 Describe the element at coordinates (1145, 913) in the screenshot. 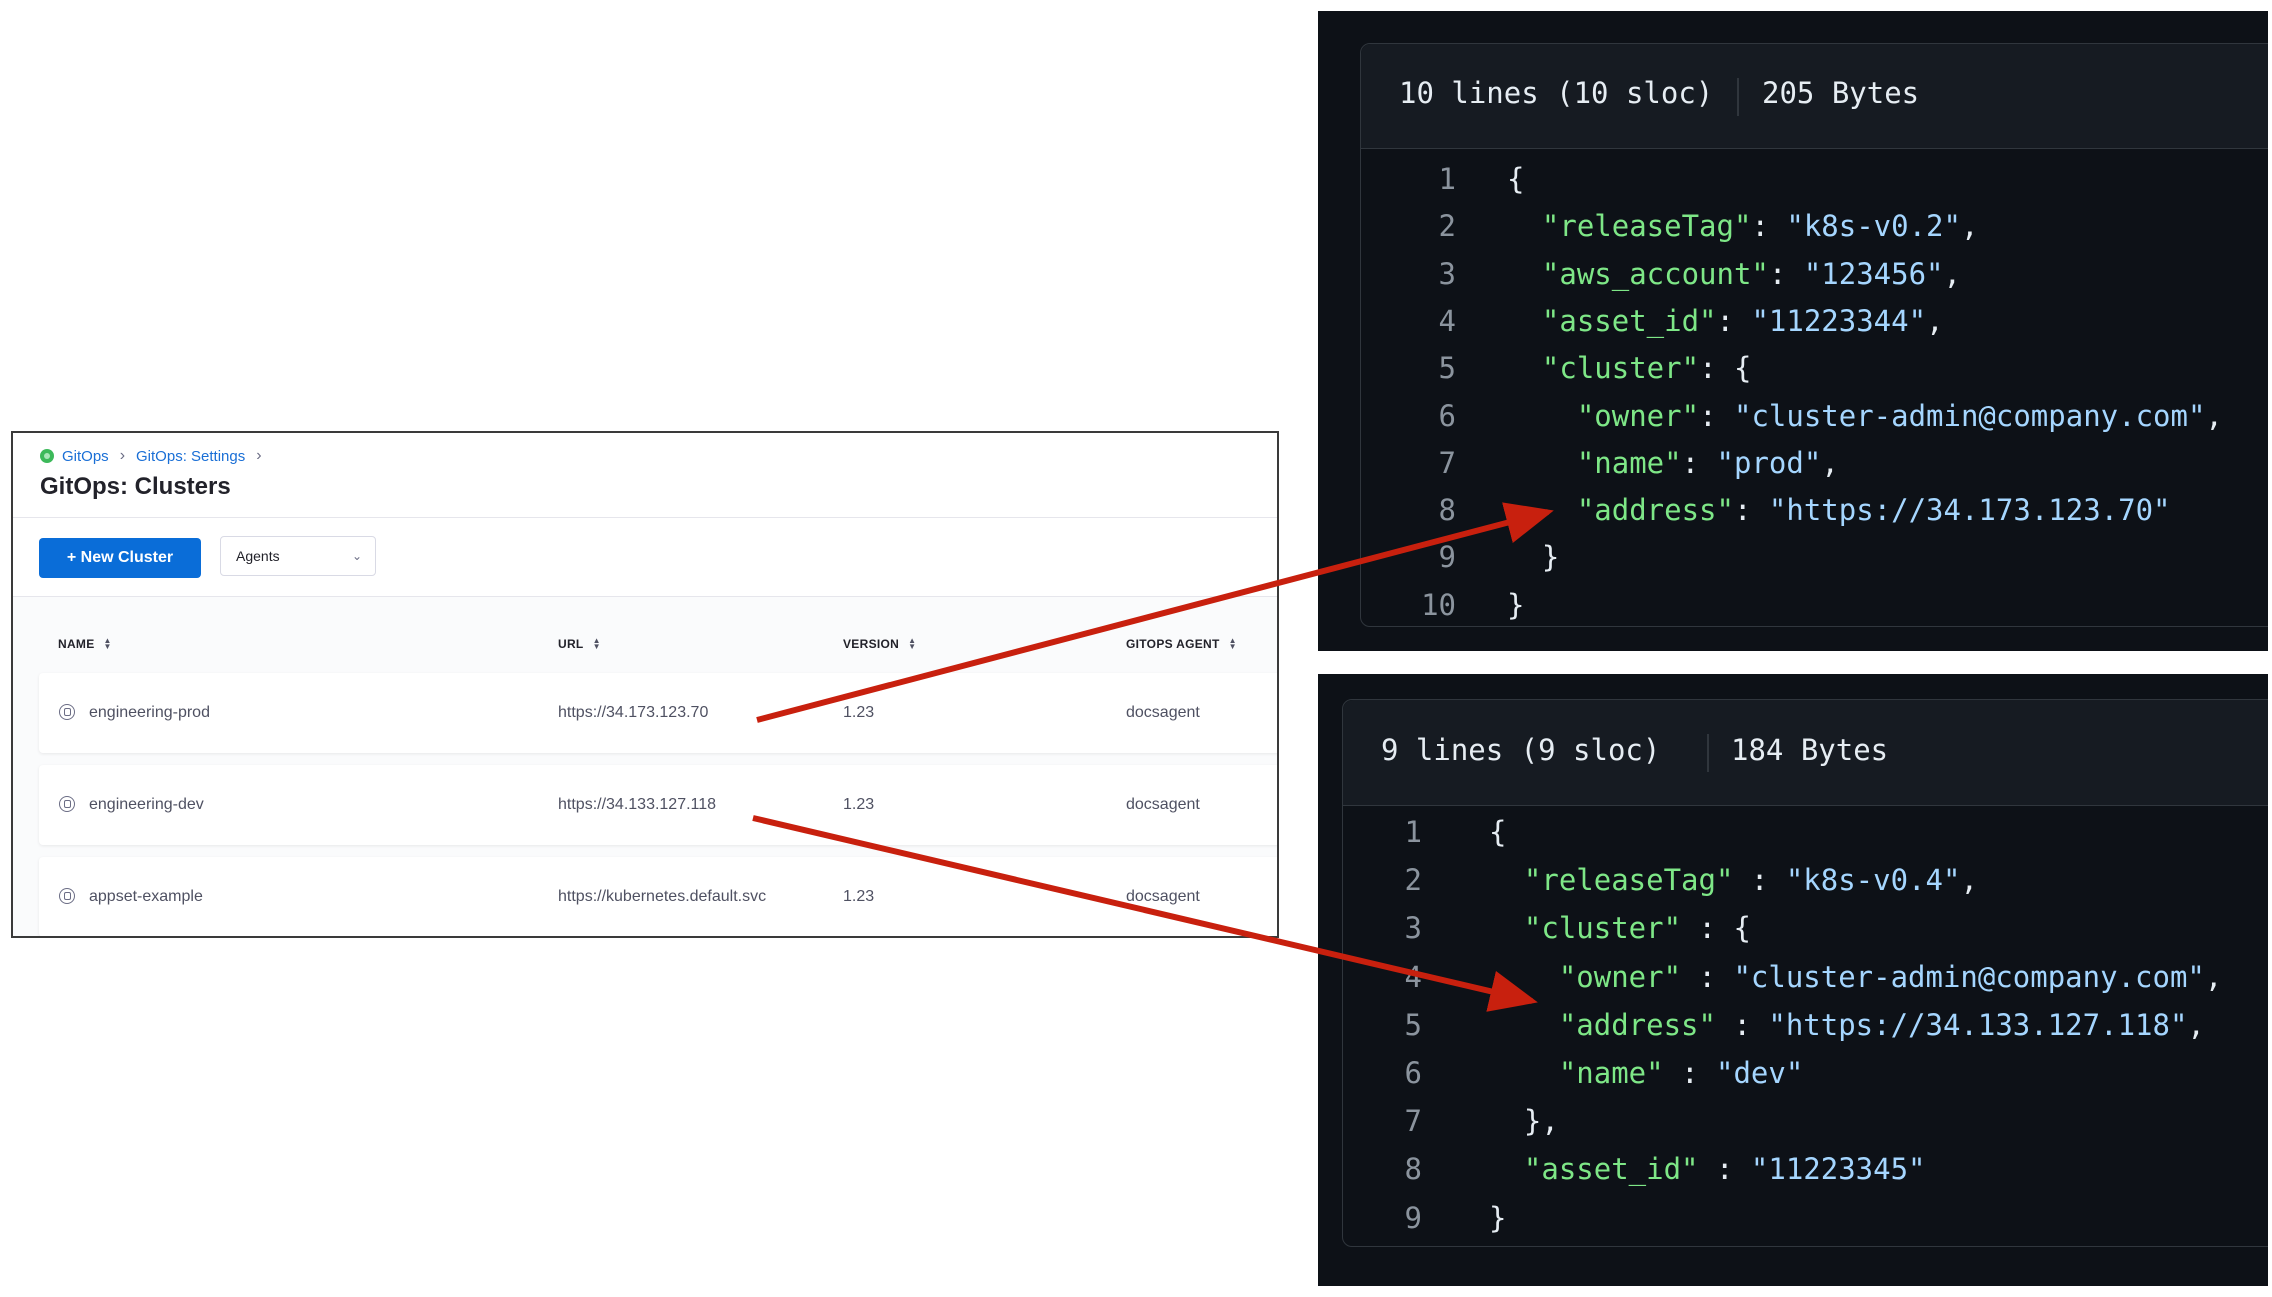

I see `arrow-dev-address` at that location.